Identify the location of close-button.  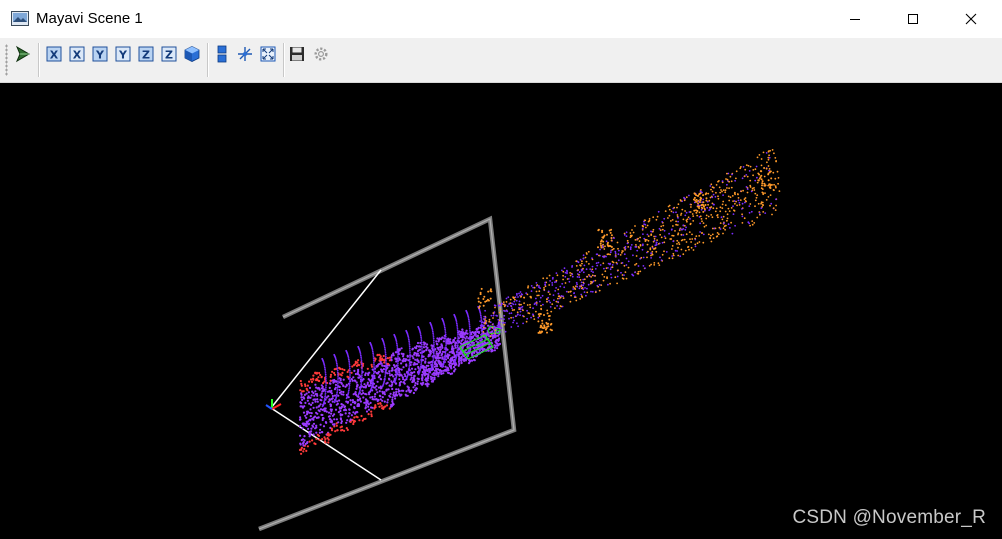
(971, 19).